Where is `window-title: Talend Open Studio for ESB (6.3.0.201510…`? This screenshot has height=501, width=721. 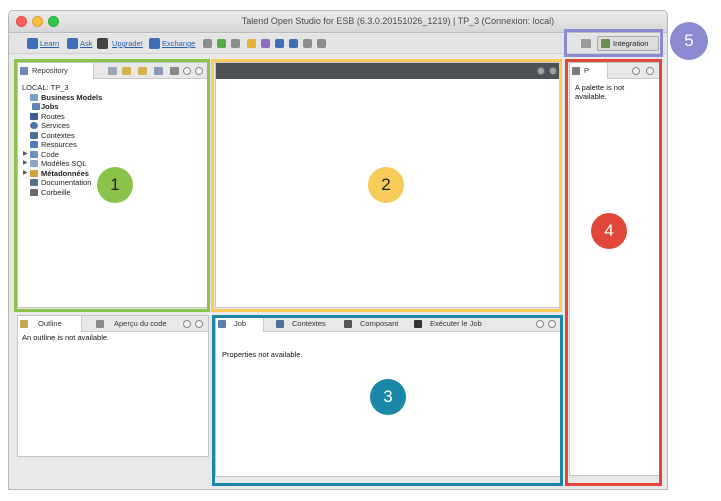
window-title: Talend Open Studio for ESB (6.3.0.201510… is located at coordinates (398, 21).